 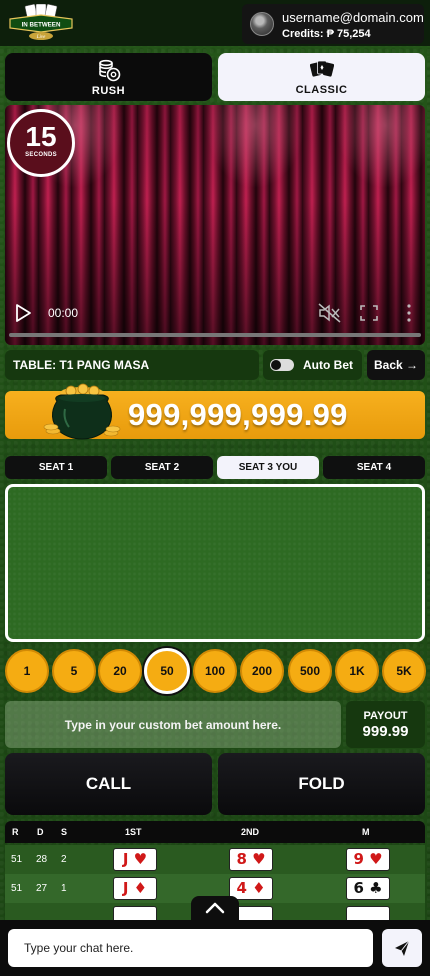 What do you see at coordinates (108, 784) in the screenshot?
I see `call-button: CALL` at bounding box center [108, 784].